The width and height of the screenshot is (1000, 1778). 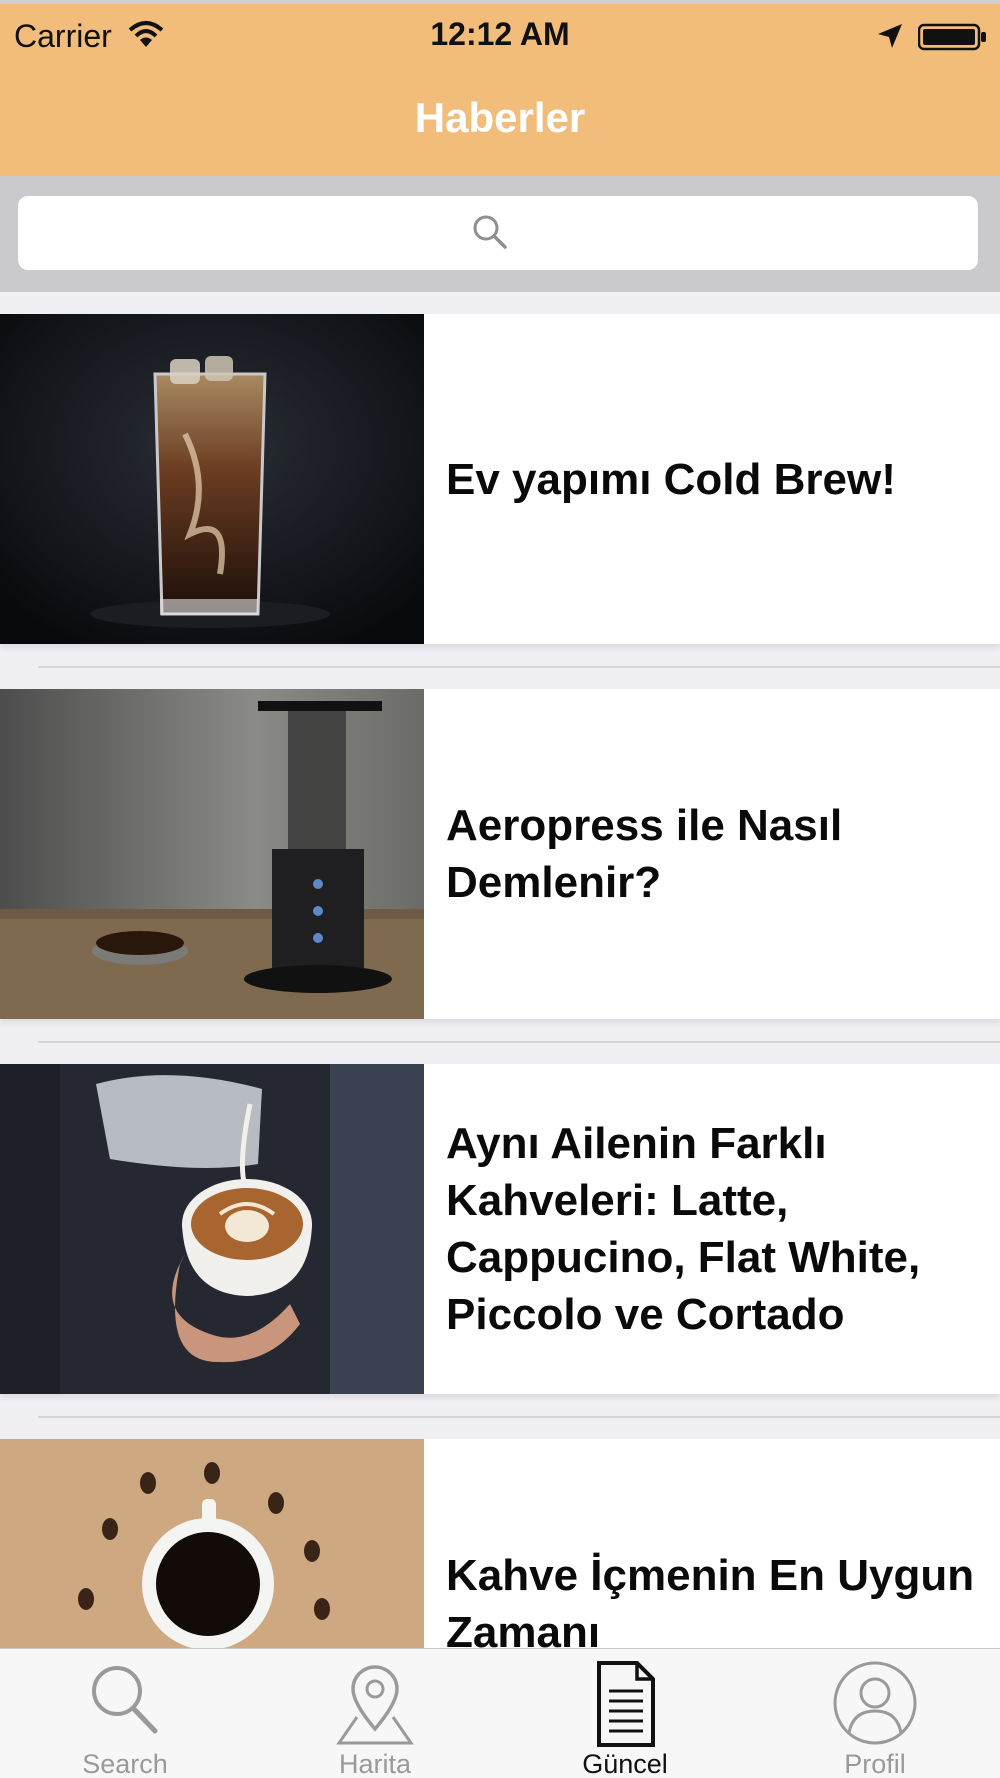 I want to click on tab-label: Search, so click(x=125, y=1763).